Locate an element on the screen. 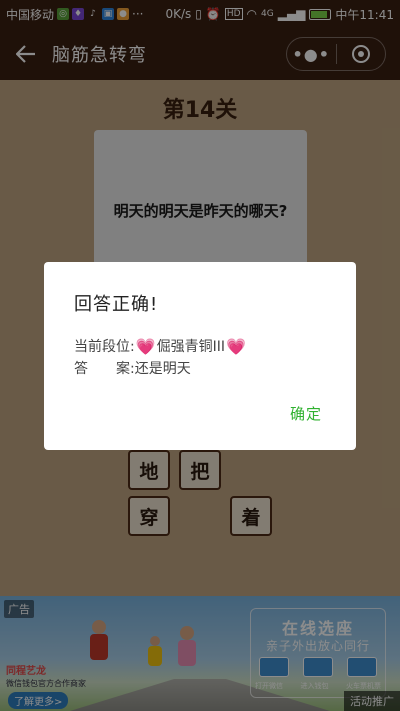 The image size is (400, 711). rank-row: 当前段位: 💗 倔强青铜III 💗 is located at coordinates (160, 346).